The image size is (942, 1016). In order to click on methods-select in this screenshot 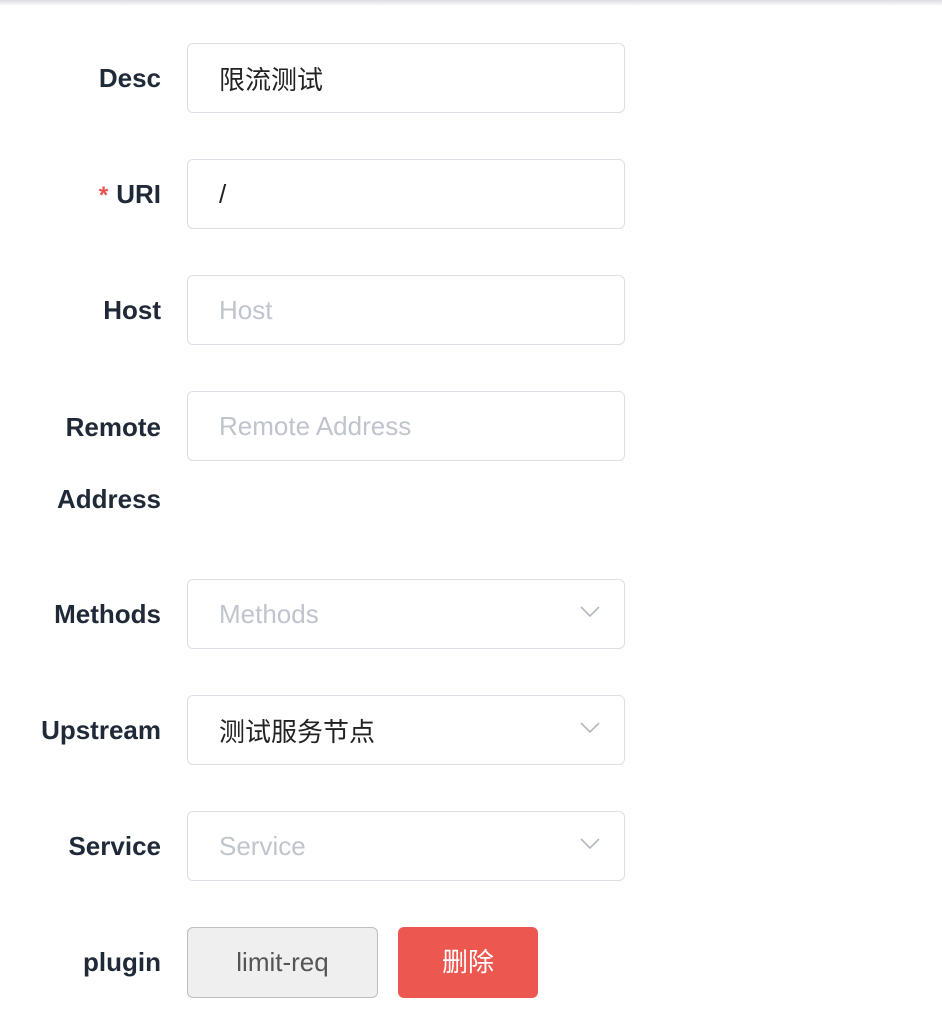, I will do `click(406, 614)`.